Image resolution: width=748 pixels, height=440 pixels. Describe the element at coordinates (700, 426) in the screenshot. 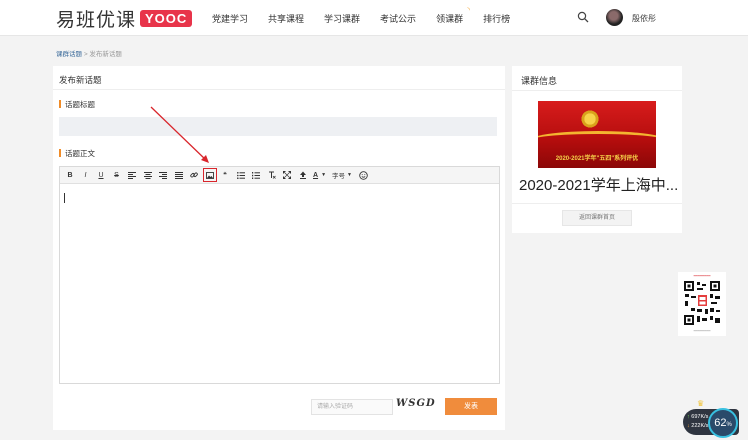

I see `download-speed: 222K/s` at that location.